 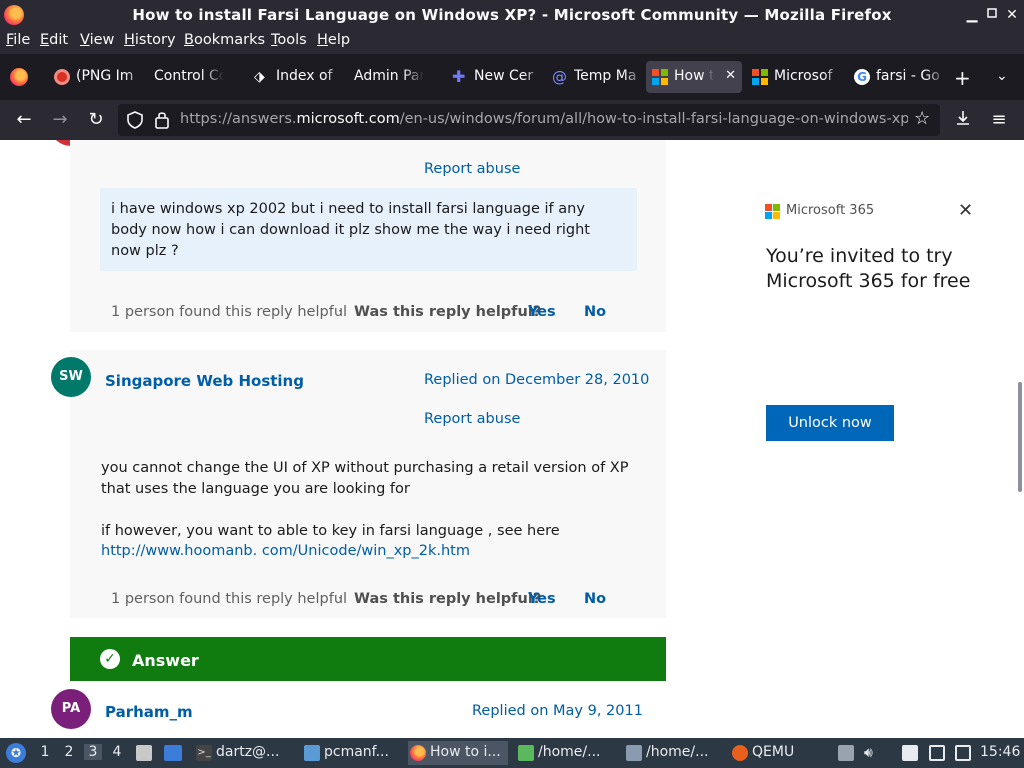 I want to click on menu-help: Help, so click(x=333, y=40).